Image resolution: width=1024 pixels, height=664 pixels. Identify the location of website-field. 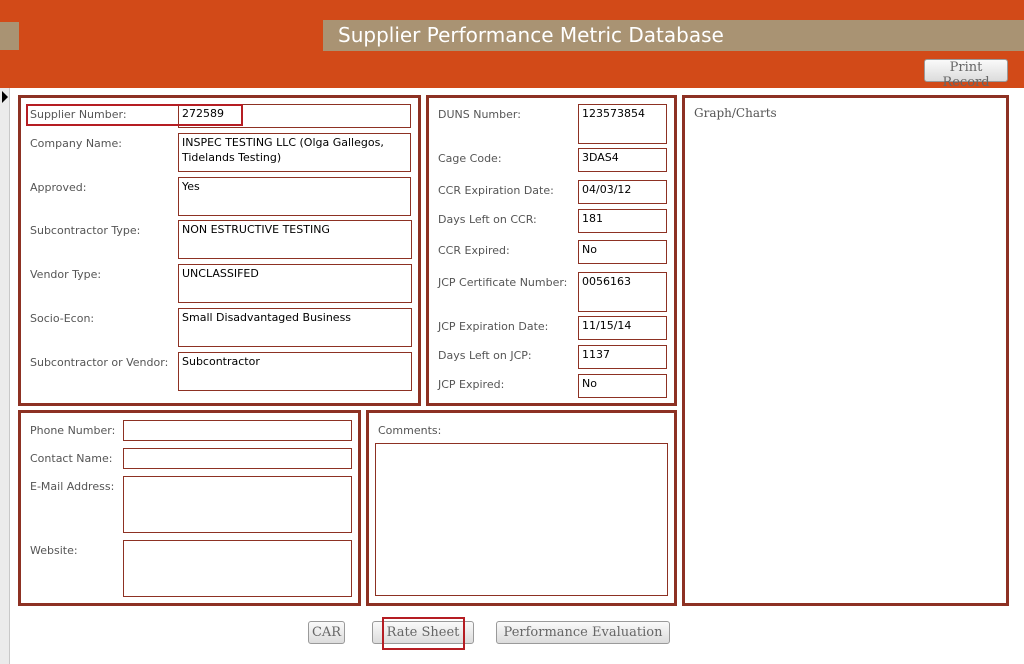
(237, 568).